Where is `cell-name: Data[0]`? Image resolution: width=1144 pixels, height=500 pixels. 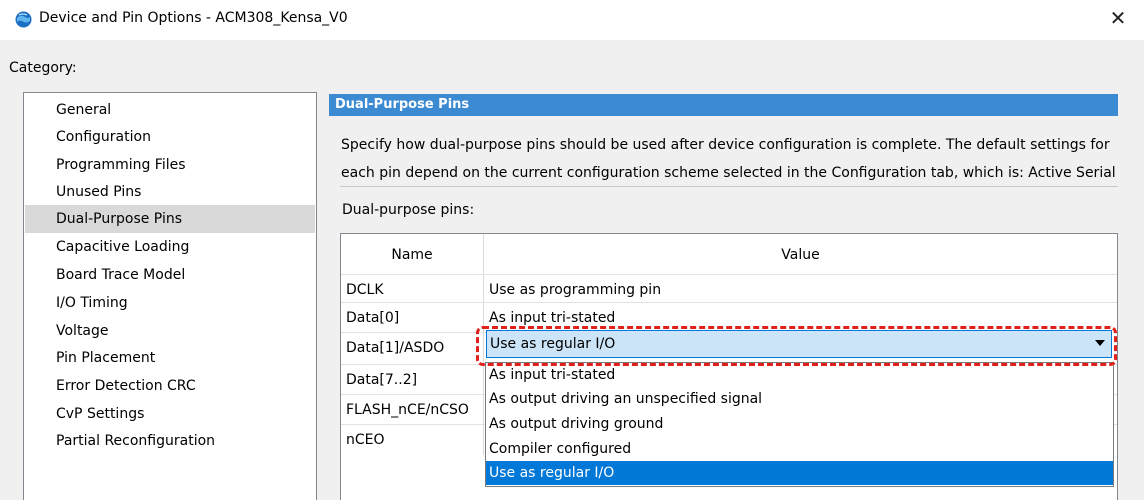
cell-name: Data[0] is located at coordinates (412, 318).